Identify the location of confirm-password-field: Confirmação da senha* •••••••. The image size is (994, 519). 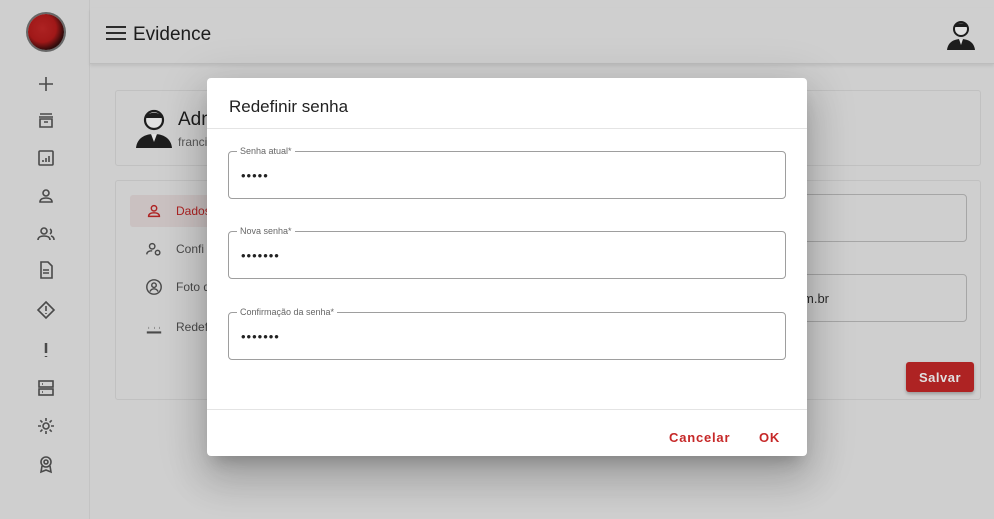
(507, 333).